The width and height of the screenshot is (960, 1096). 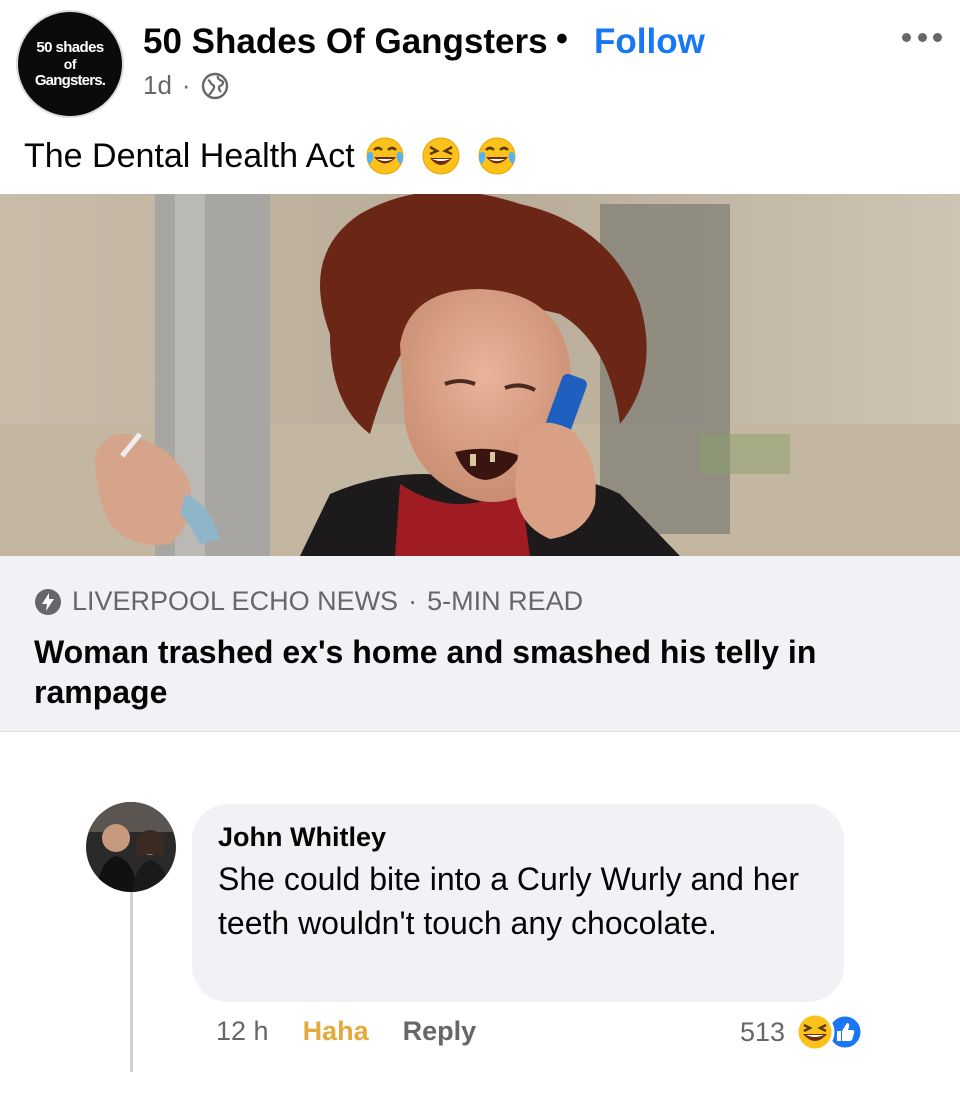 I want to click on follow-button: Follow, so click(x=649, y=42).